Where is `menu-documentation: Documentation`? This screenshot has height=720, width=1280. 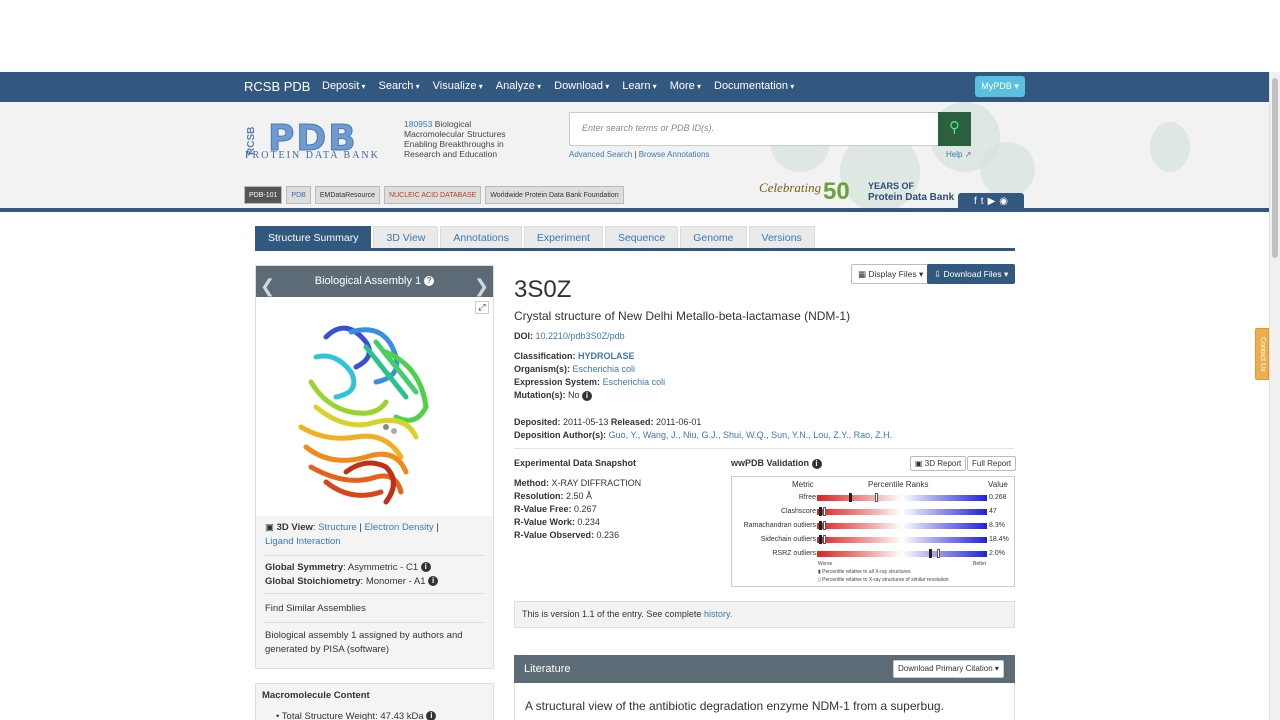 menu-documentation: Documentation is located at coordinates (754, 86).